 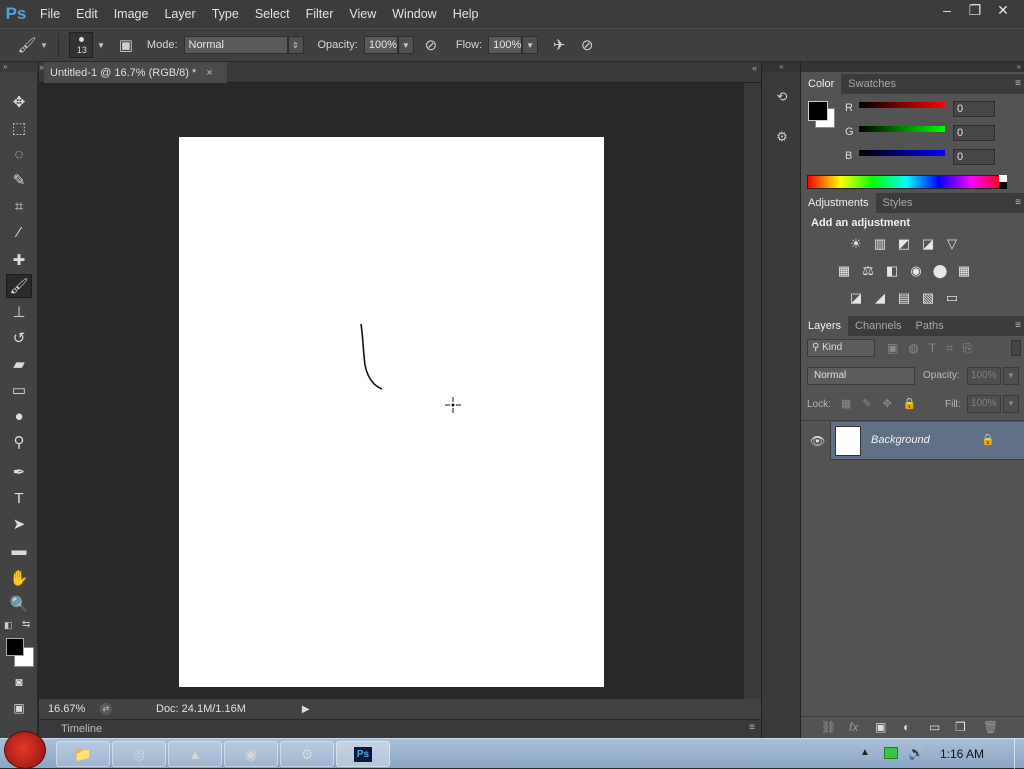 I want to click on adjustments-panel-menu-icon: ≡, so click(x=1018, y=202).